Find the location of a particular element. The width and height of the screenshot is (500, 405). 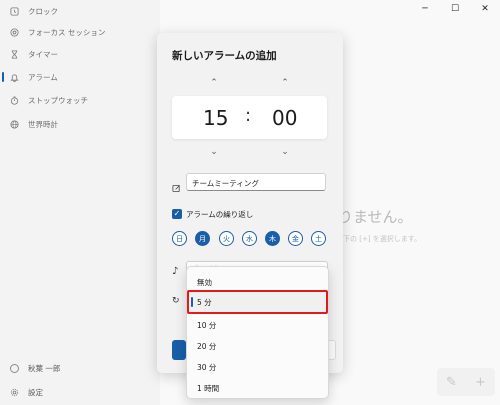

hourglass-icon is located at coordinates (14, 54).